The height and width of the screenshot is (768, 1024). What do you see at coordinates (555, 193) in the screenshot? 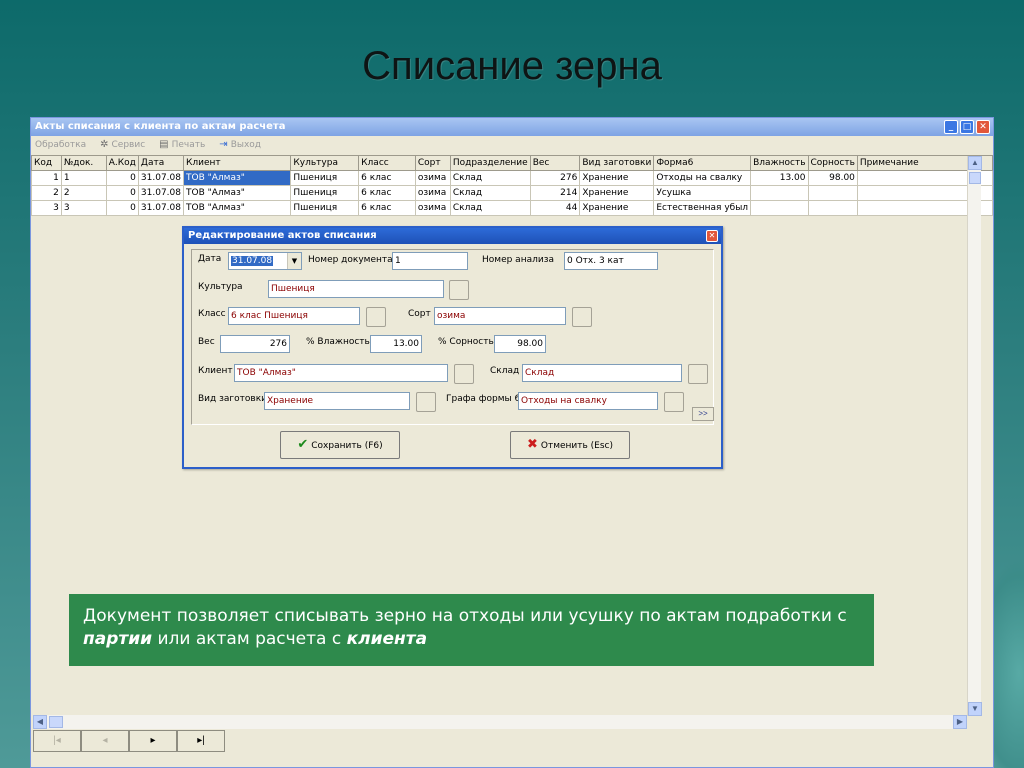
I see `cell-weight: 214` at bounding box center [555, 193].